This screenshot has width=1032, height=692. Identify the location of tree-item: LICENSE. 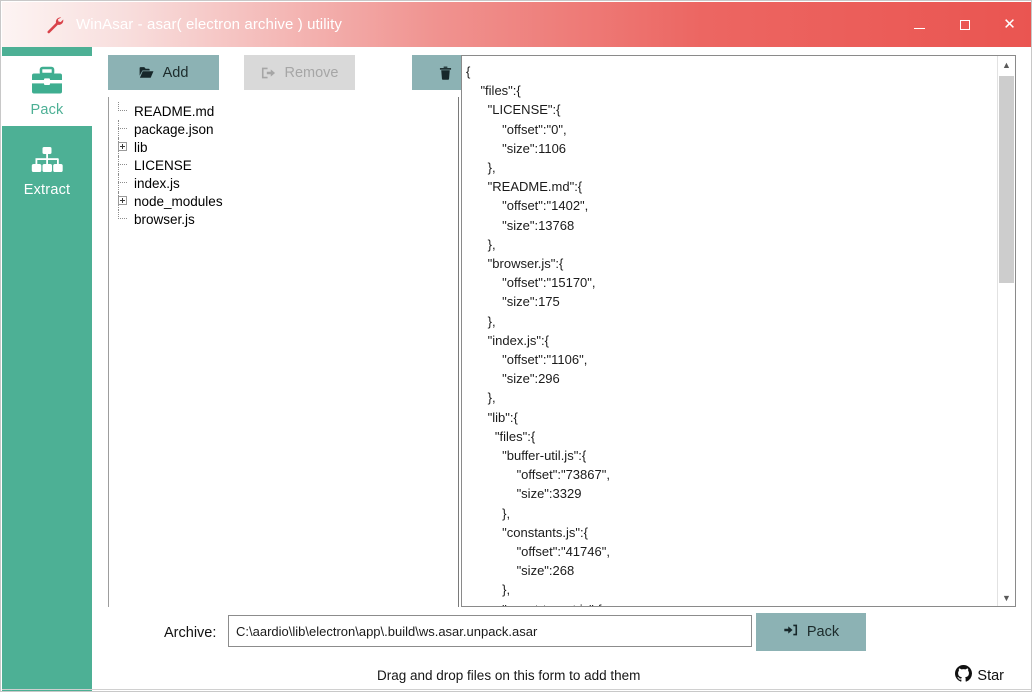
(283, 165).